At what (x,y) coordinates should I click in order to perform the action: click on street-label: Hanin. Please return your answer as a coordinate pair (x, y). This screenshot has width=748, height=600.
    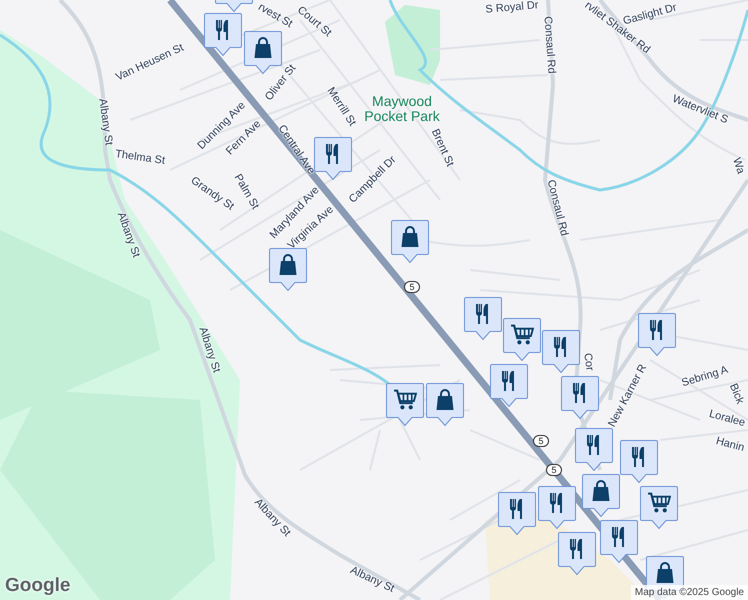
    Looking at the image, I should click on (730, 445).